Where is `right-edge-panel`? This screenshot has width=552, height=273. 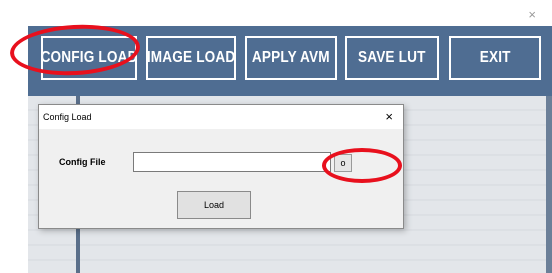
right-edge-panel is located at coordinates (549, 184).